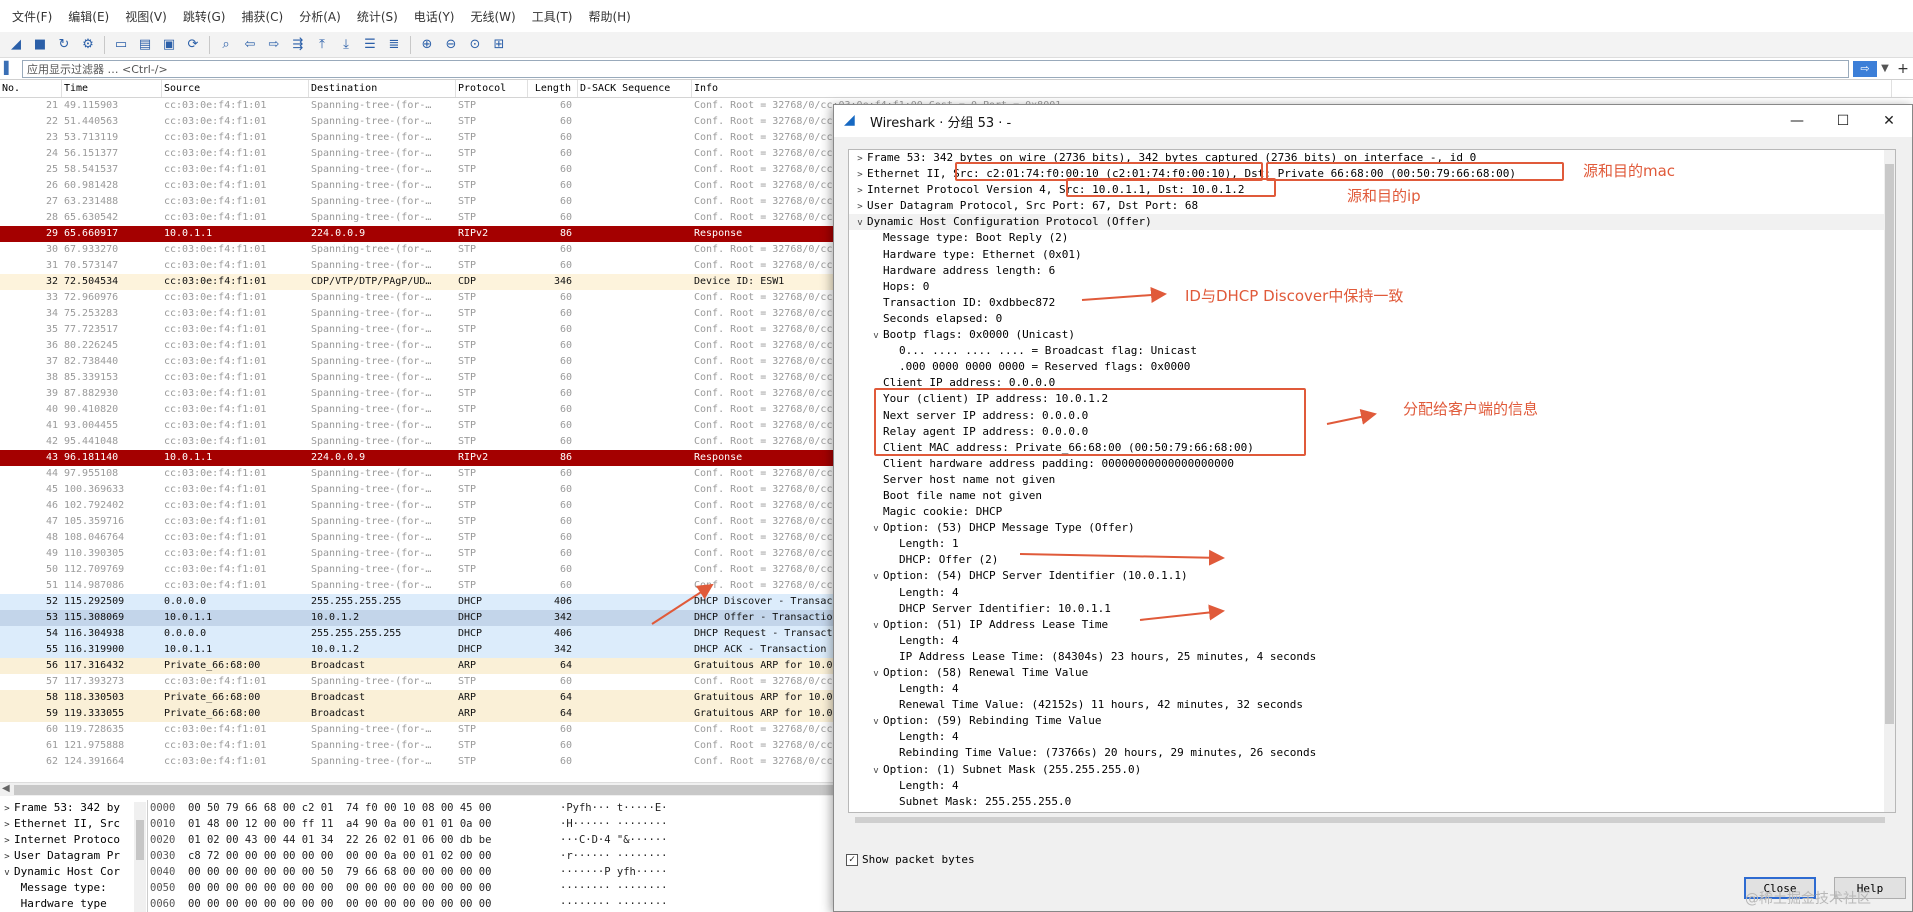  Describe the element at coordinates (193, 45) in the screenshot. I see `reload-file-icon: ⟳` at that location.